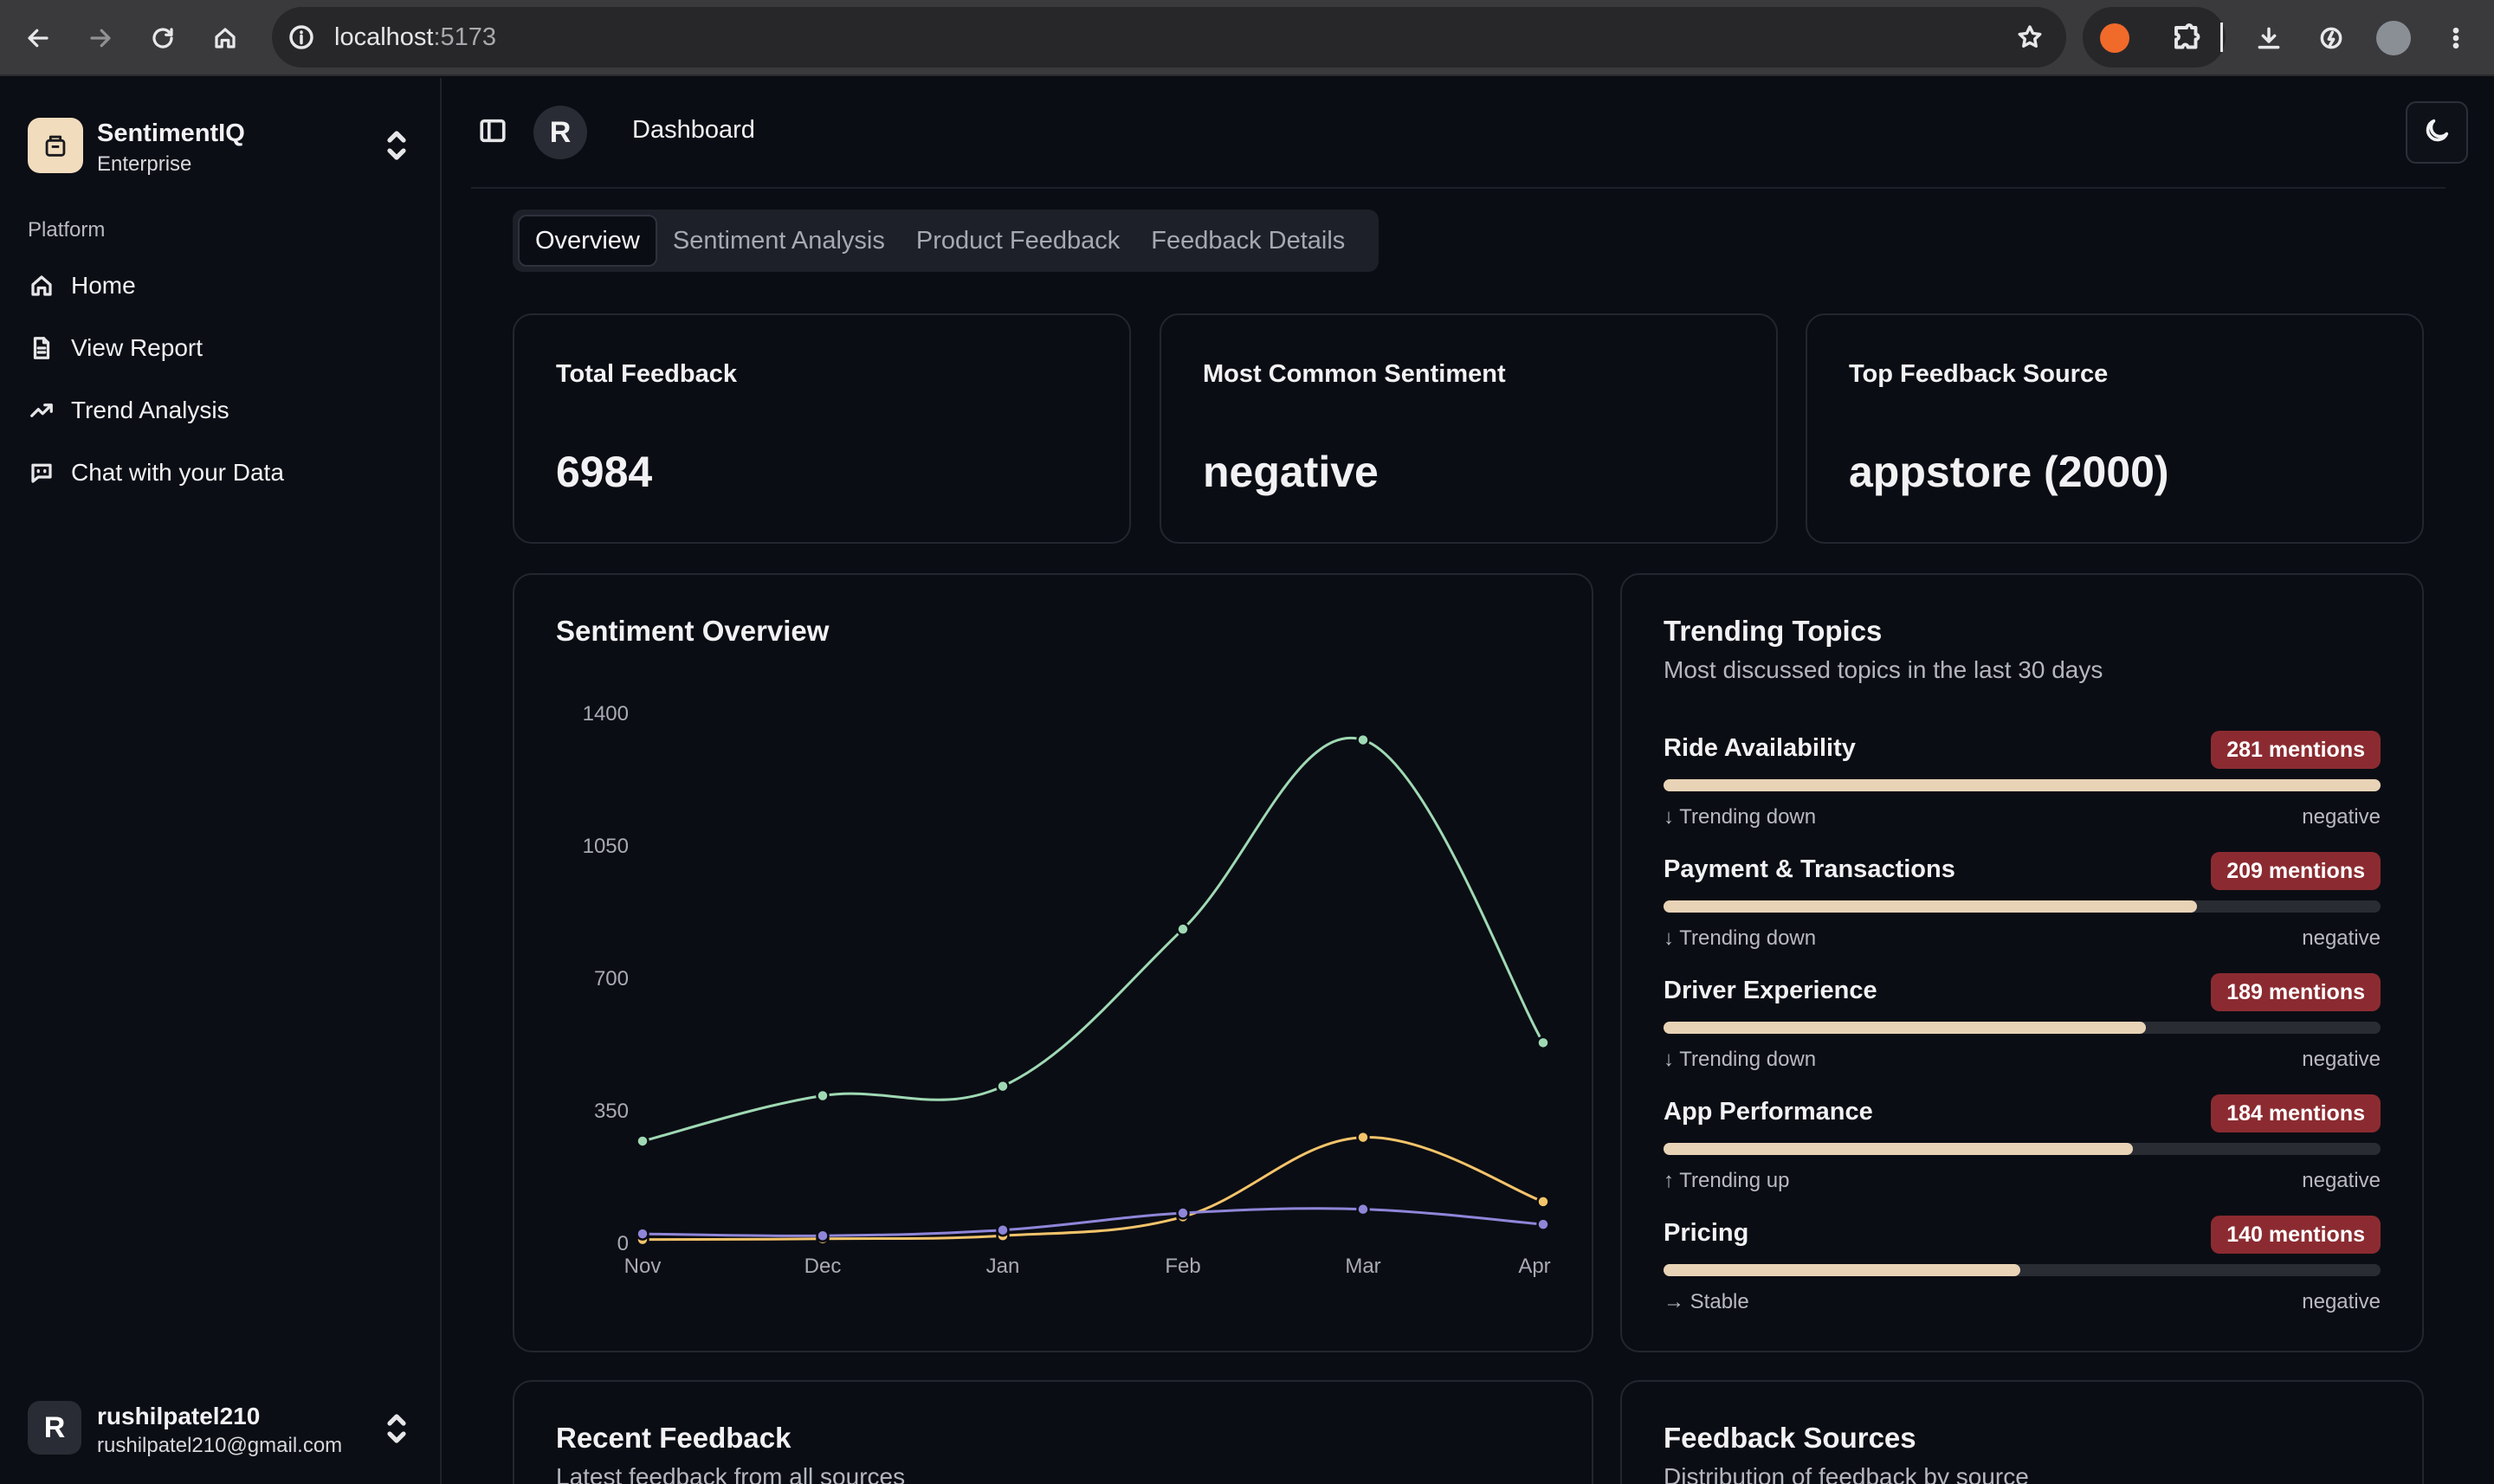 This screenshot has height=1484, width=2494. Describe the element at coordinates (415, 37) in the screenshot. I see `url-text: localhost:5173` at that location.